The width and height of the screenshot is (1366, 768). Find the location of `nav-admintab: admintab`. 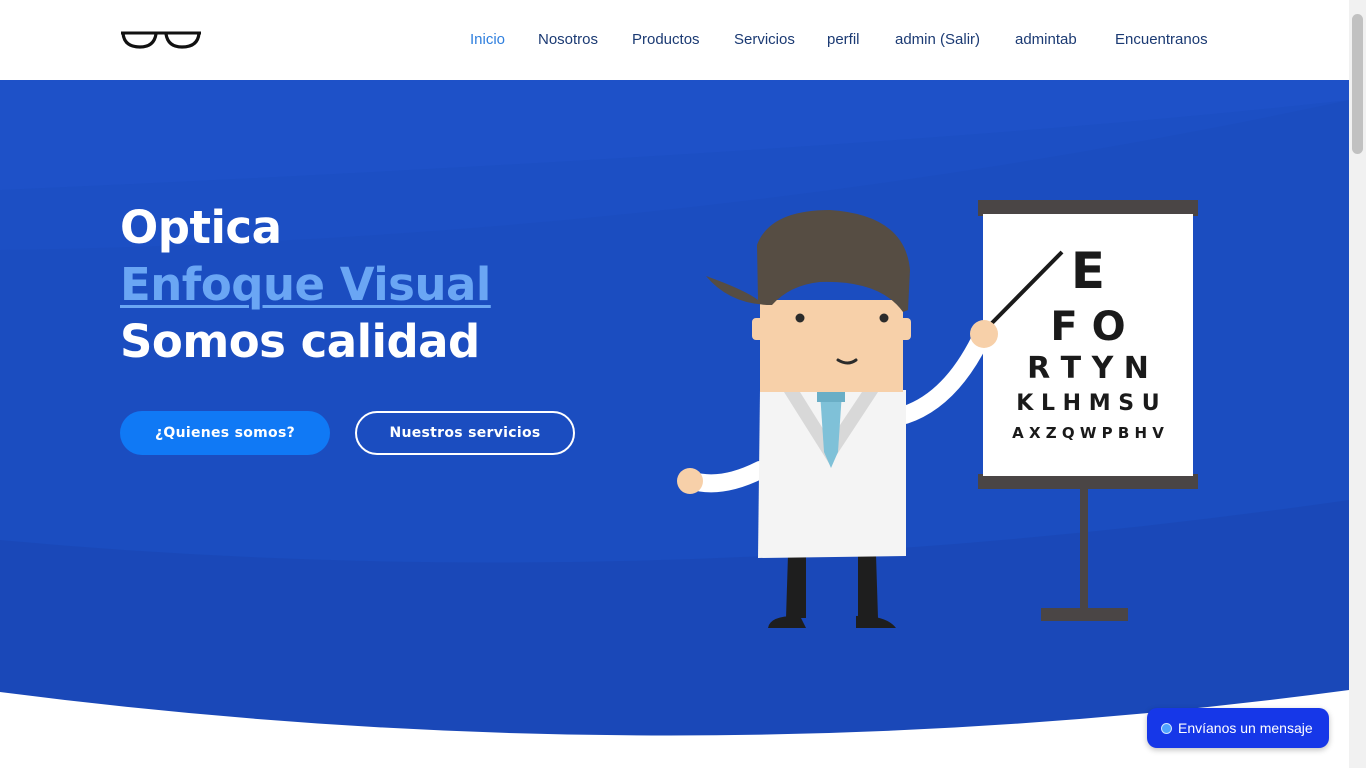

nav-admintab: admintab is located at coordinates (1046, 39).